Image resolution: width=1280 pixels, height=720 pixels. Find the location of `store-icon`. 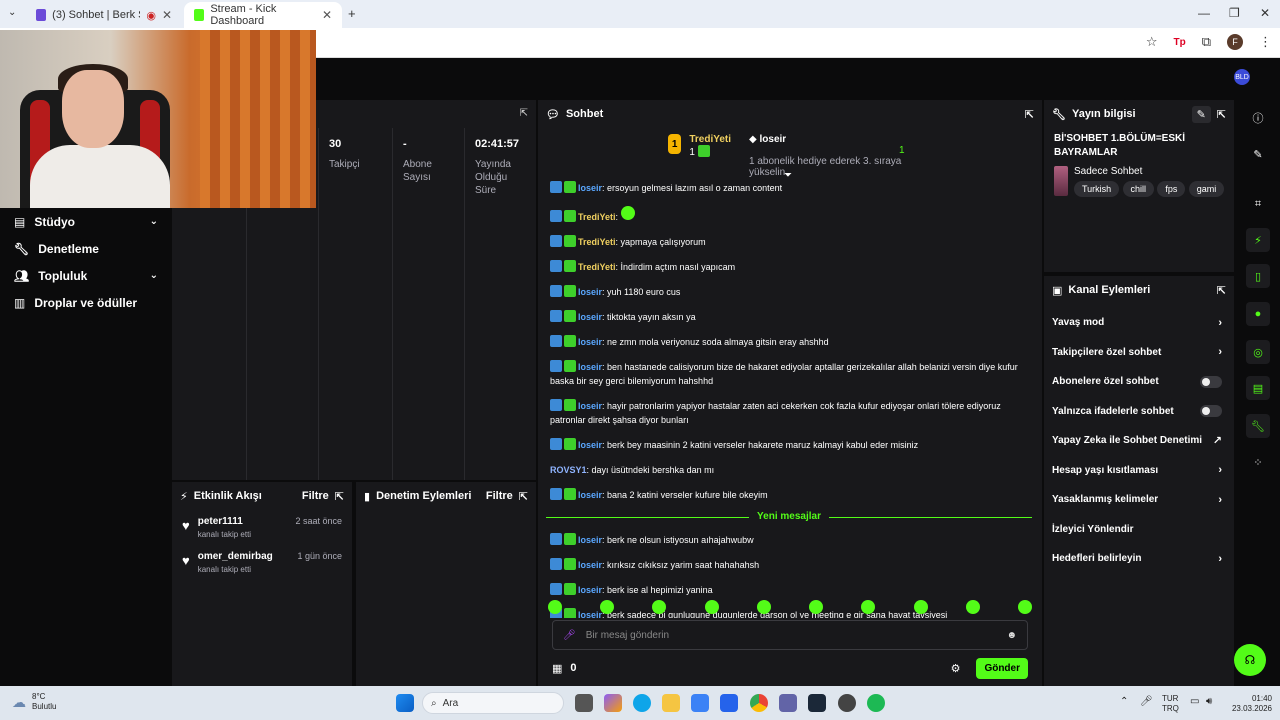

store-icon is located at coordinates (700, 703).